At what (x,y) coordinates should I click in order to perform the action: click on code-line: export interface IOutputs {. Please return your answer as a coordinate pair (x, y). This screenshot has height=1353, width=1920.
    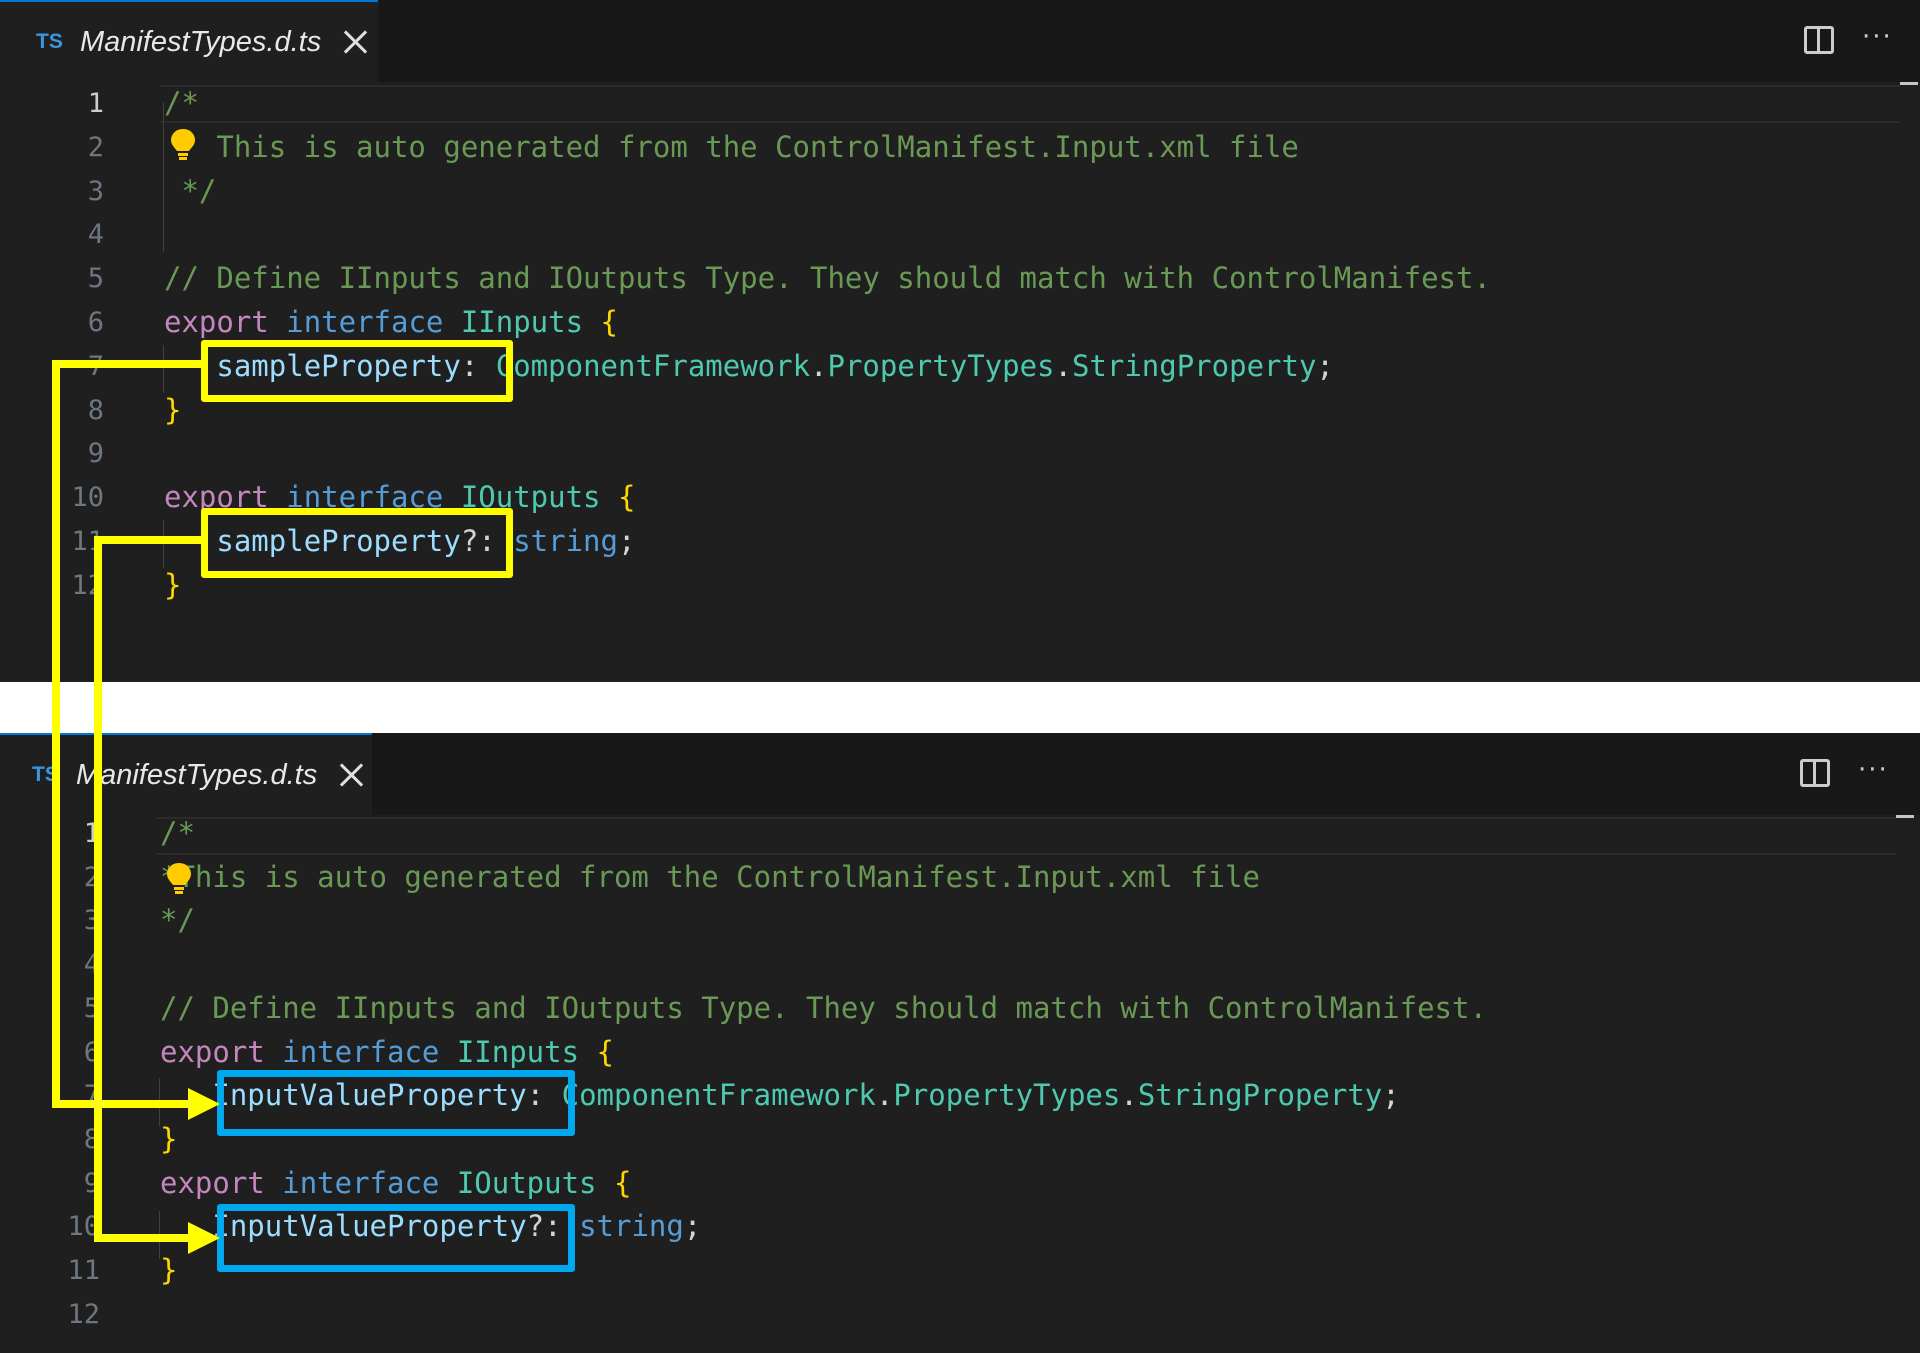
    Looking at the image, I should click on (395, 1183).